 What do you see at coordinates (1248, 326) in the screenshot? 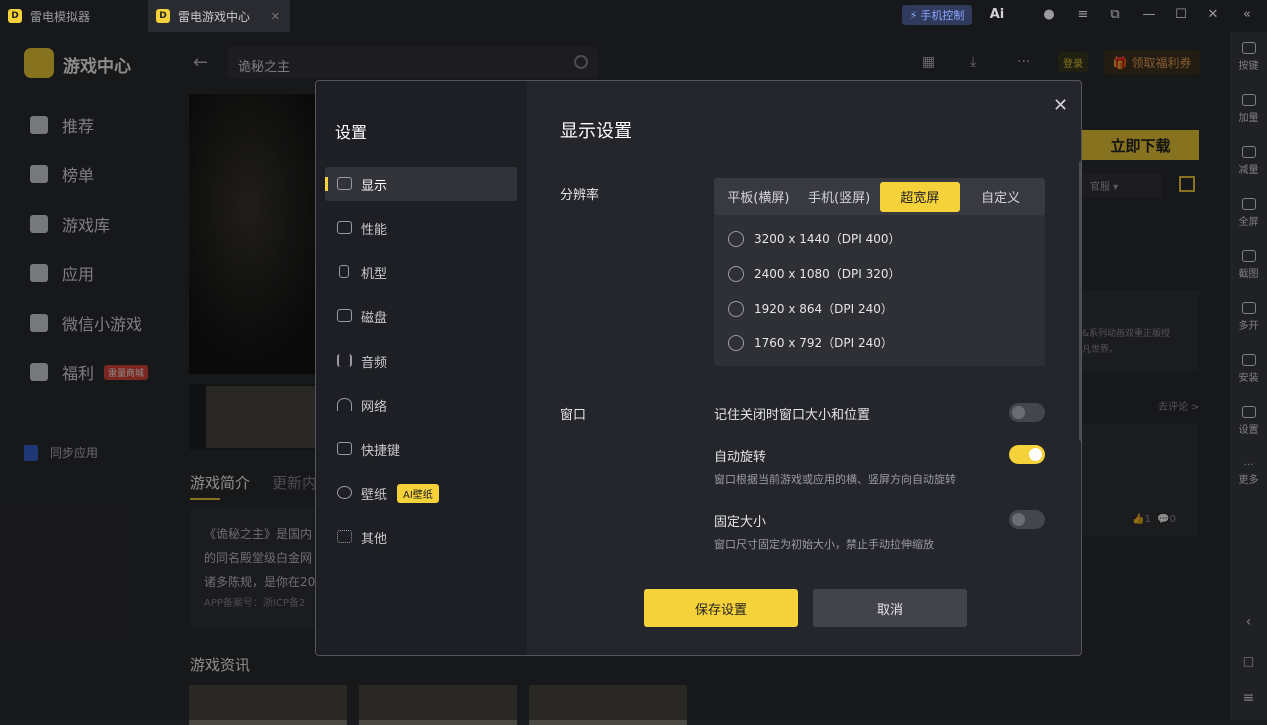
I see `toolbar-label: 多开` at bounding box center [1248, 326].